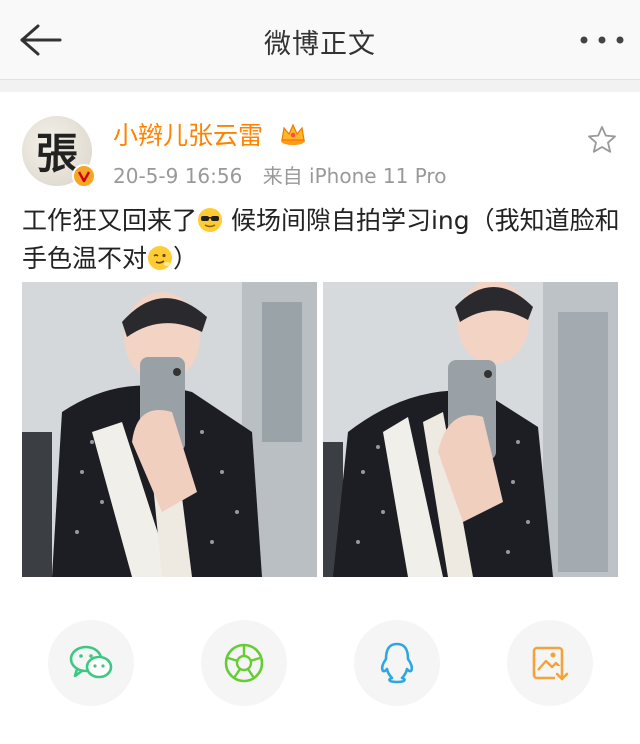  I want to click on avatar: 張, so click(59, 152).